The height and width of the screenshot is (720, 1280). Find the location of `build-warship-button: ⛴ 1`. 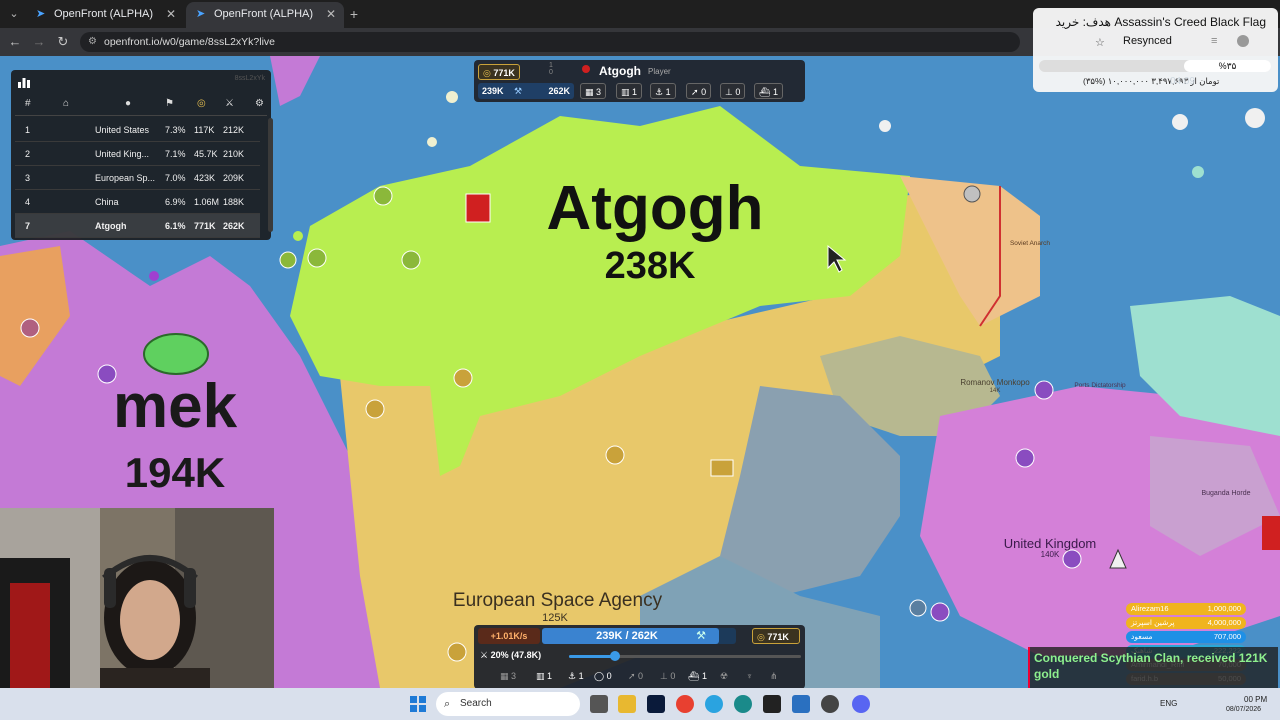

build-warship-button: ⛴ 1 is located at coordinates (697, 676).